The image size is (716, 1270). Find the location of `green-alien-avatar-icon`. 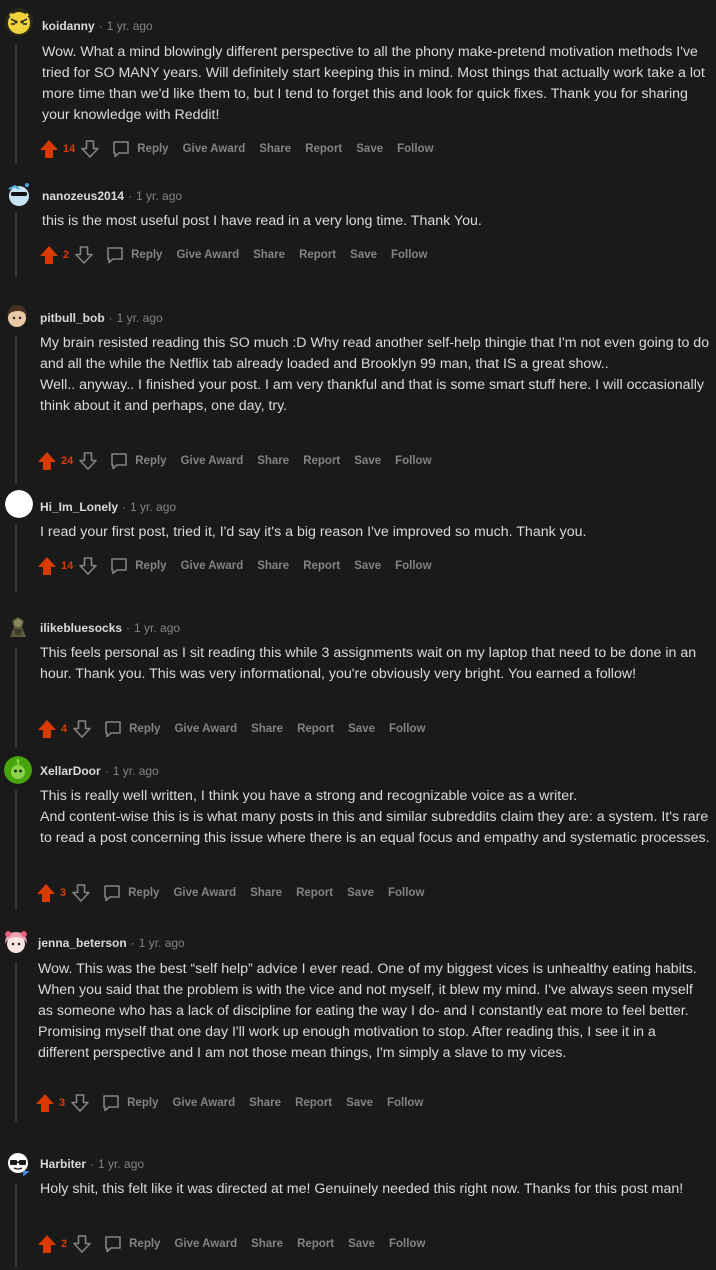

green-alien-avatar-icon is located at coordinates (18, 770).